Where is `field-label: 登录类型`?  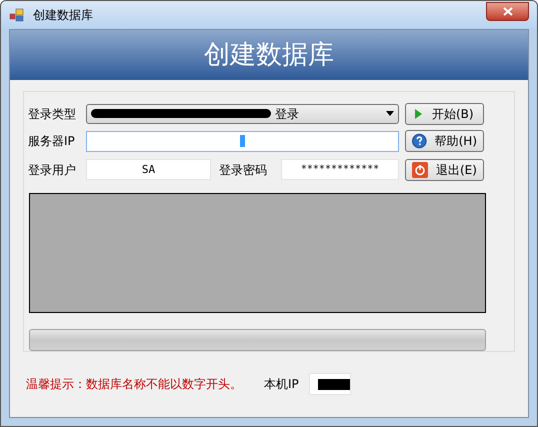 field-label: 登录类型 is located at coordinates (52, 114).